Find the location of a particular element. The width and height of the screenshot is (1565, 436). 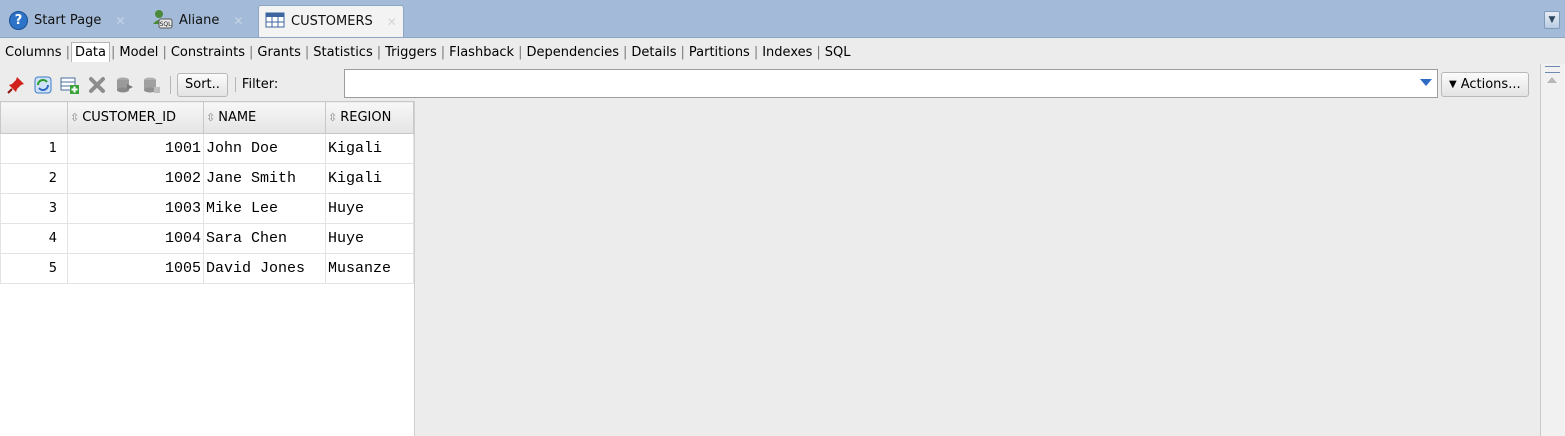

table-row: 2 1002 Jane Smith Kigali is located at coordinates (207, 178).